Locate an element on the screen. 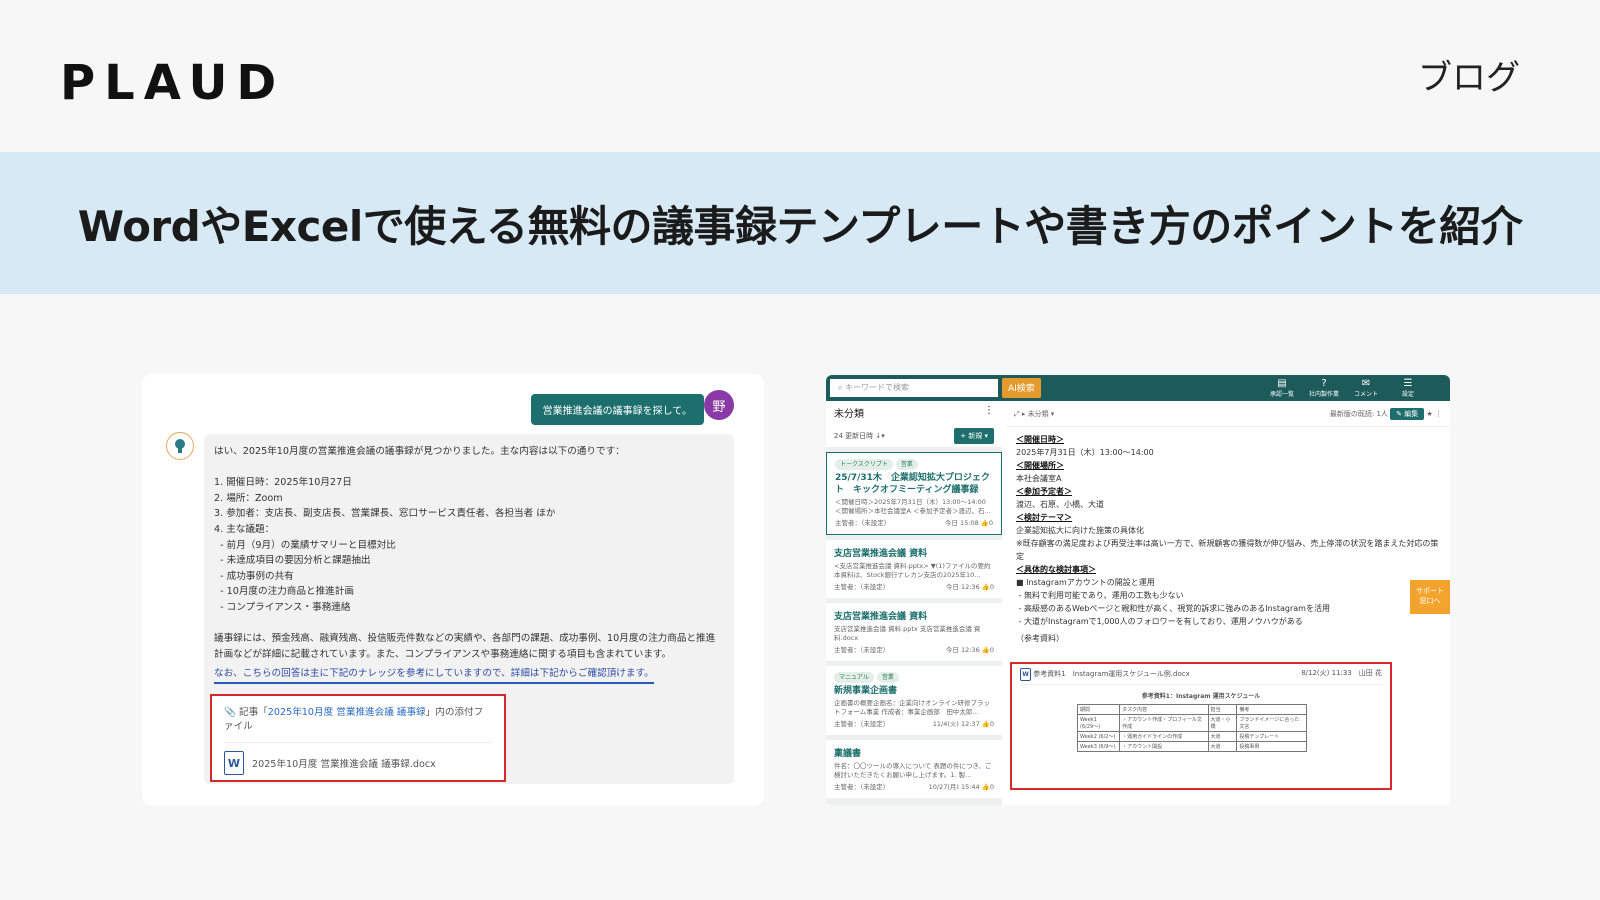  detail-toolbar: ⤢ ▸ 未分類 ▾ 最新版の既読: 1人 ✎ 編集 ★ ⋮ is located at coordinates (1228, 414).